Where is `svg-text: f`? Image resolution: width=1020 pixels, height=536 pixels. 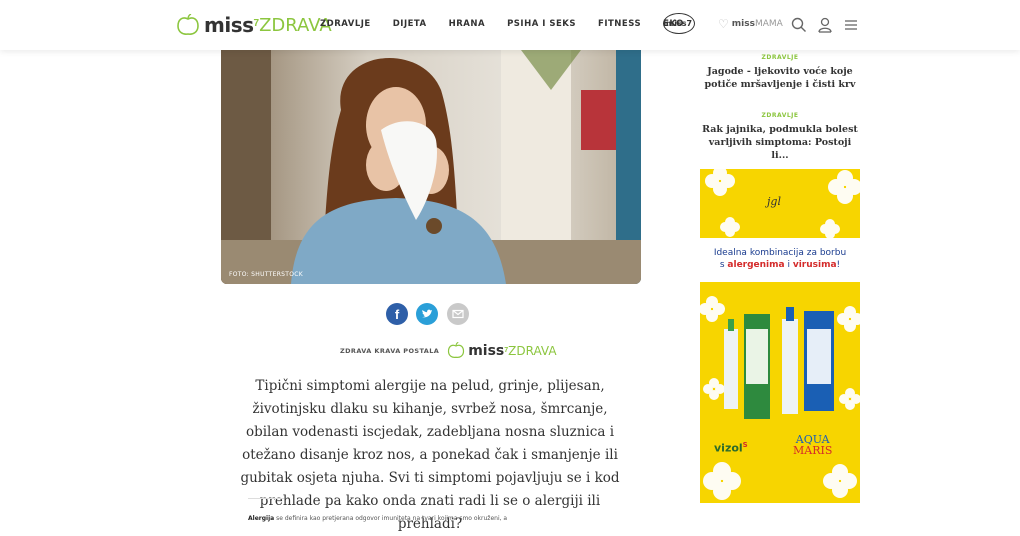
svg-text: f is located at coordinates (397, 314).